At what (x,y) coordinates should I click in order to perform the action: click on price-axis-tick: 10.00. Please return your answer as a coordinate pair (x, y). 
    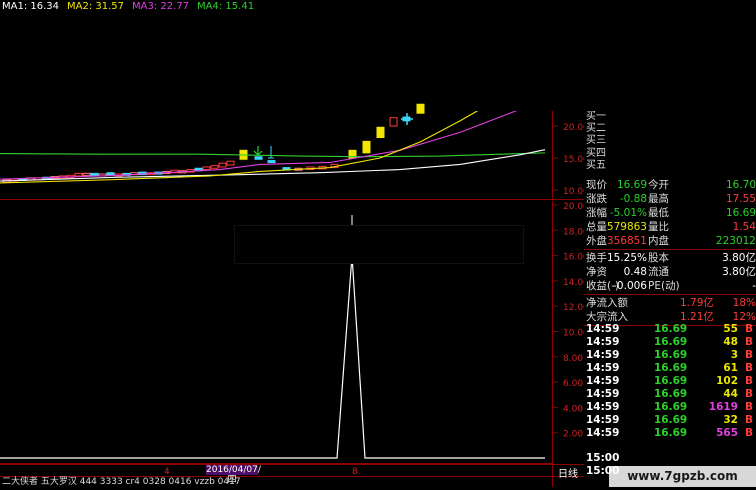
    Looking at the image, I should click on (573, 192).